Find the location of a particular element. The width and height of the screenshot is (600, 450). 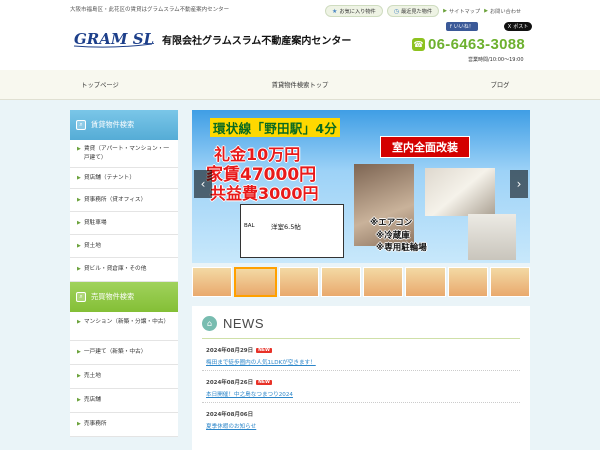

slide-title: 環状線「野田駅」4分 is located at coordinates (275, 127).